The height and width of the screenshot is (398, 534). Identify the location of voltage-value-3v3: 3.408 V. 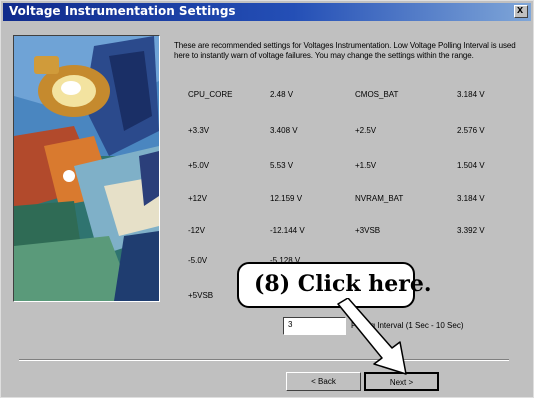
(284, 130).